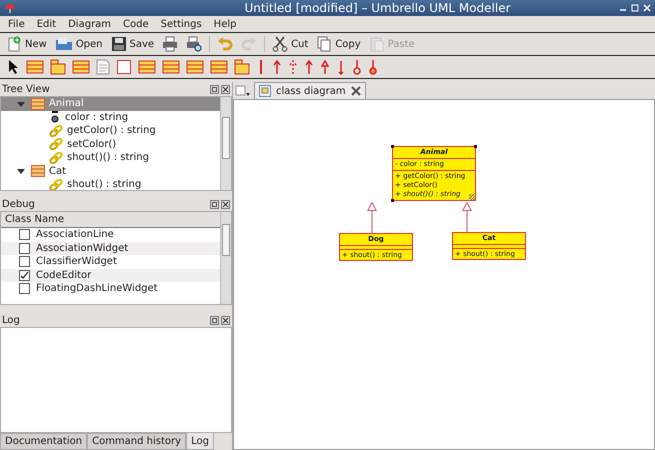  I want to click on undo-arrow-icon, so click(225, 44).